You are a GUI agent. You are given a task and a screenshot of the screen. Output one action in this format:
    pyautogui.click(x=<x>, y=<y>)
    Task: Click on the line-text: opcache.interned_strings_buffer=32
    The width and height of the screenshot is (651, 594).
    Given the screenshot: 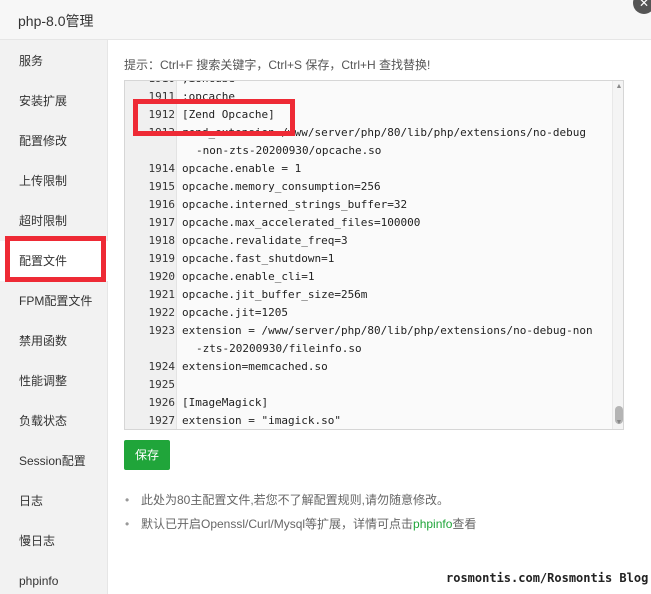 What is the action you would take?
    pyautogui.click(x=294, y=205)
    